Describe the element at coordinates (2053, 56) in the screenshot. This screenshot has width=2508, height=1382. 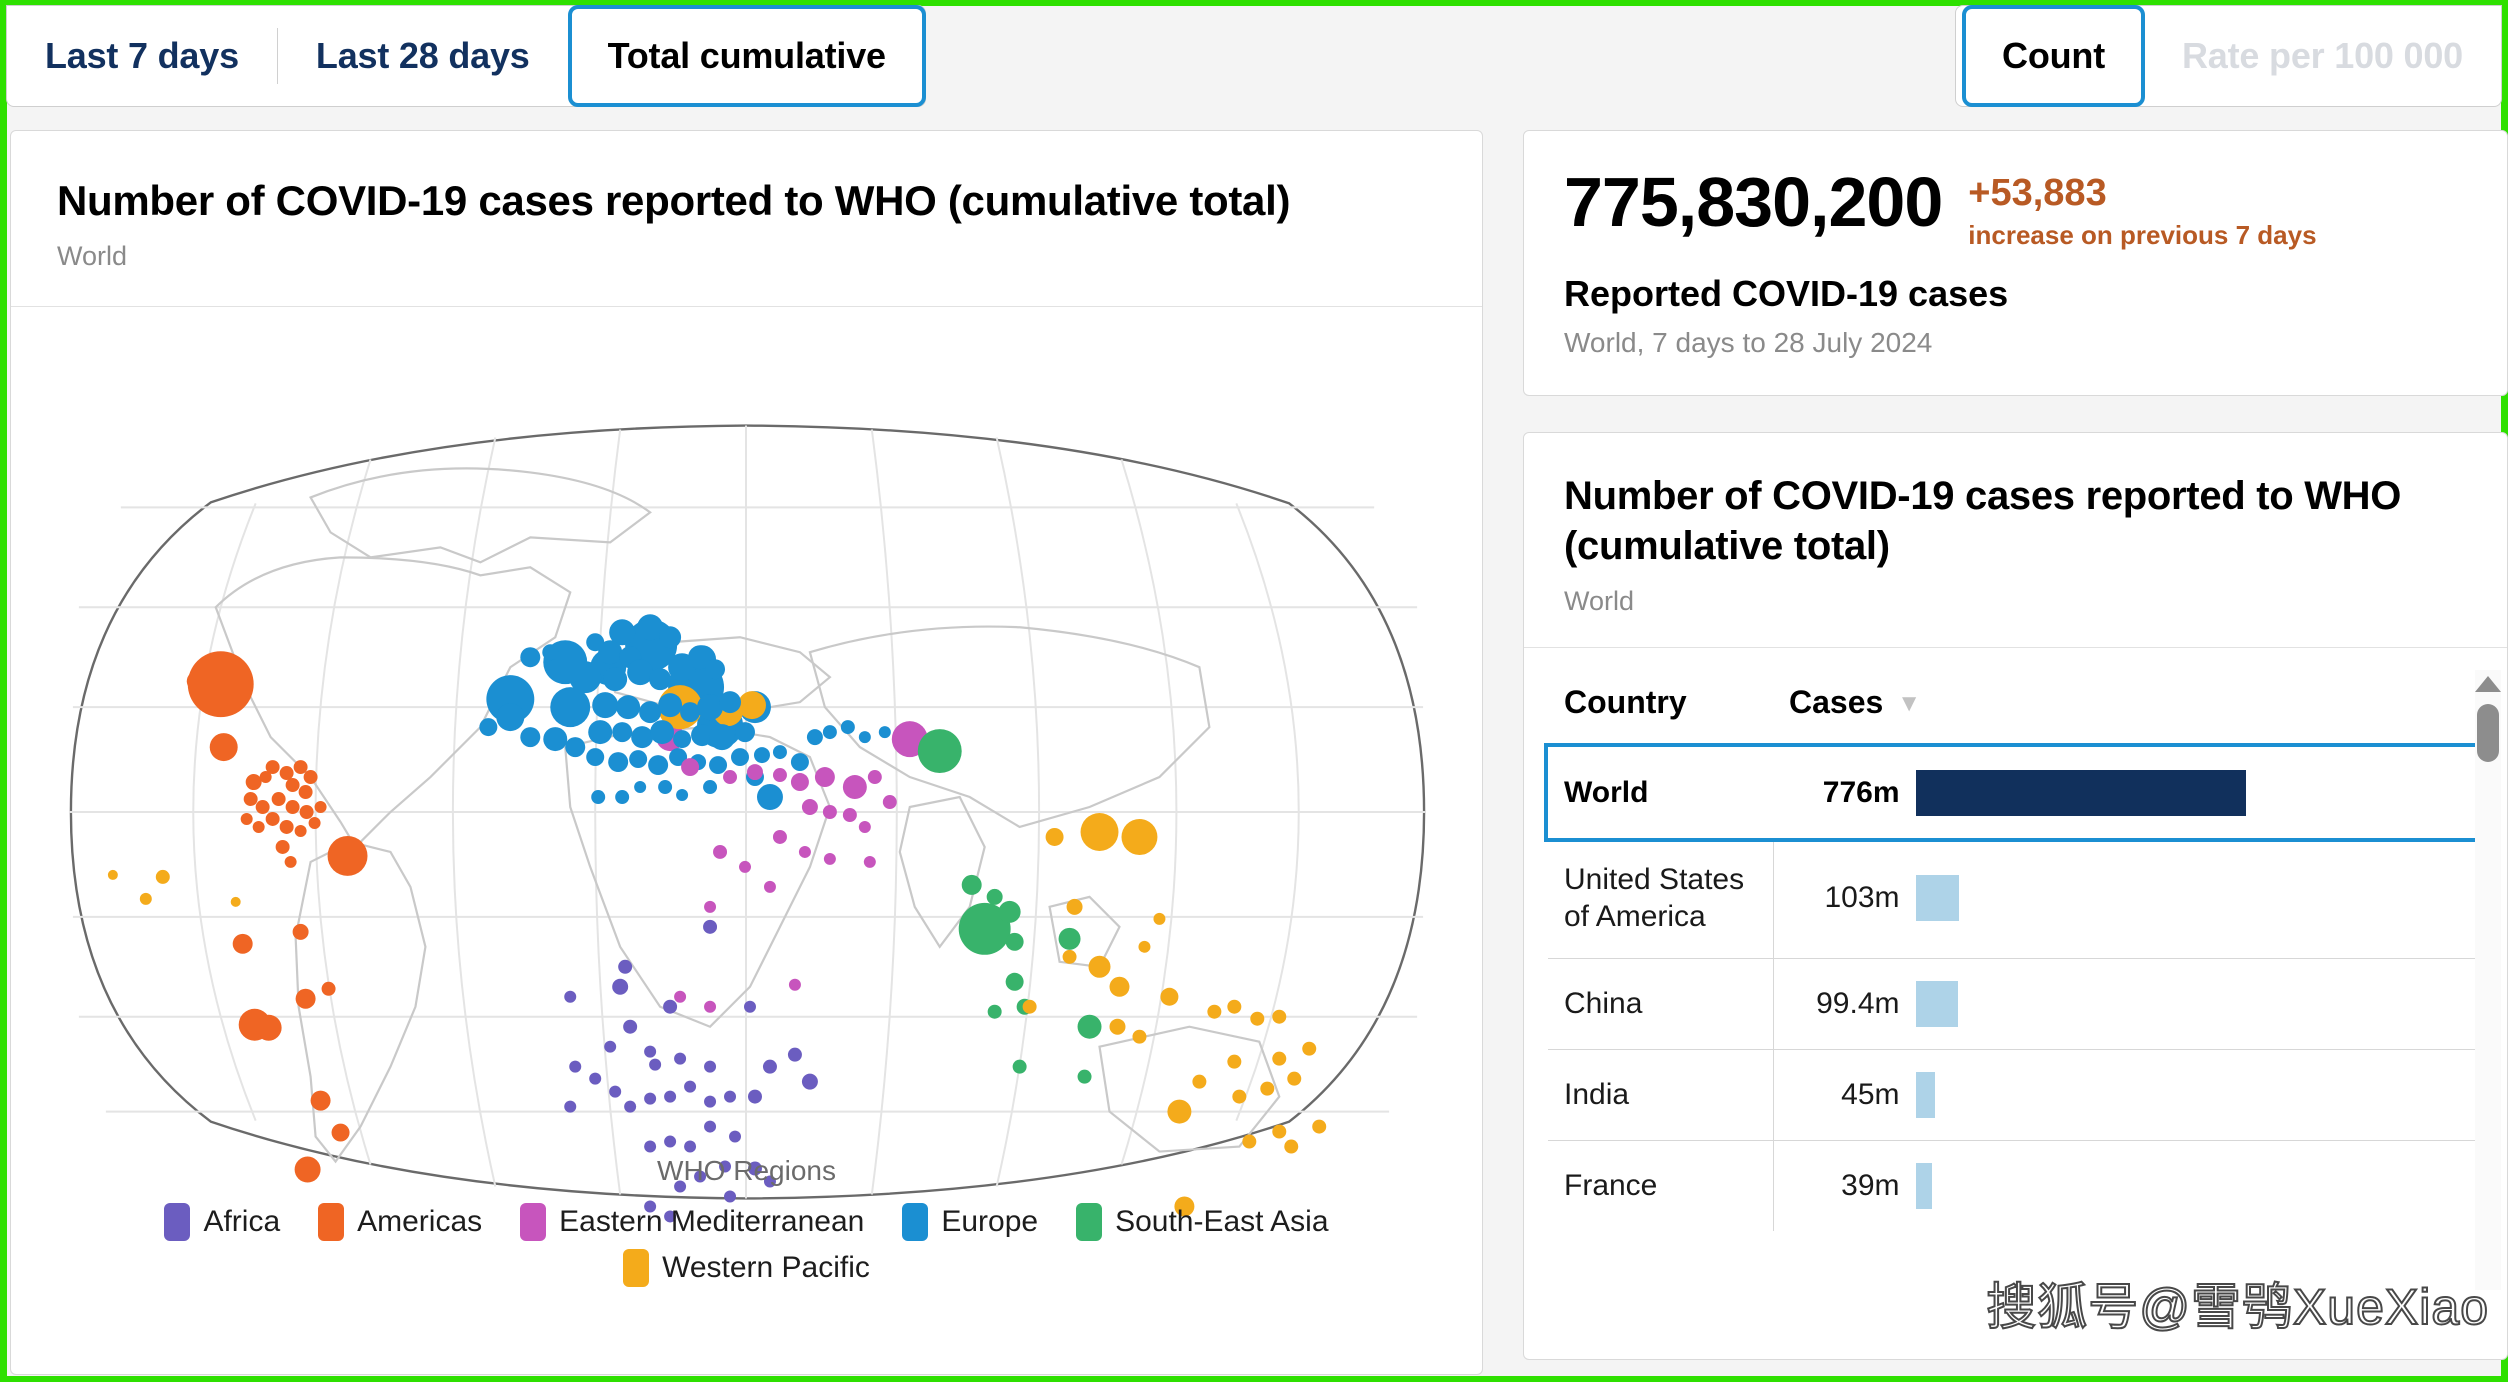
I see `tab-count: Count` at that location.